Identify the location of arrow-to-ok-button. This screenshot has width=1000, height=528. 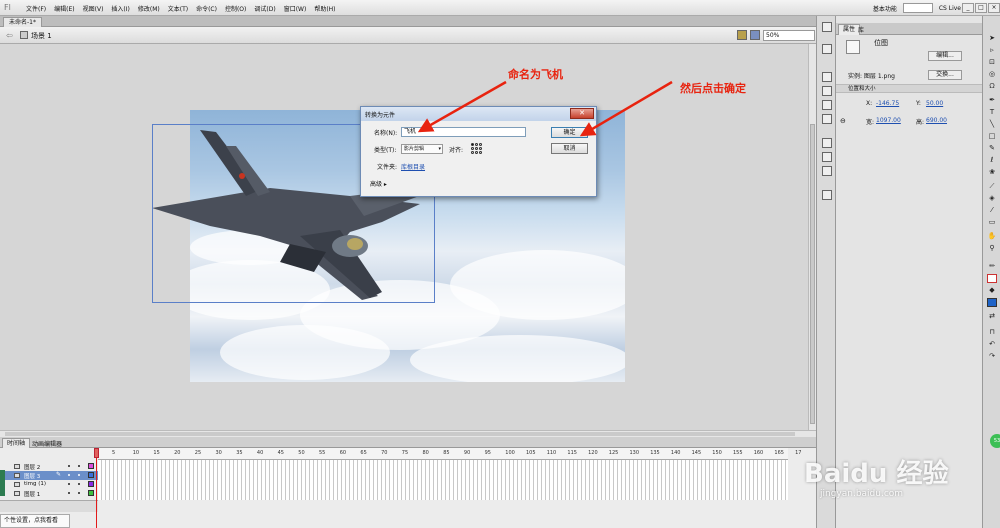
(626, 108).